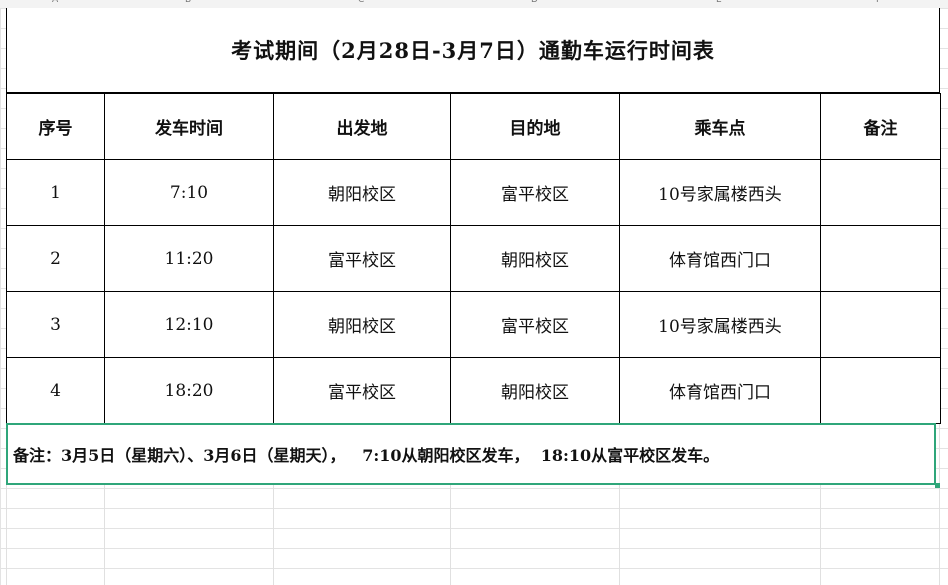  I want to click on column-letter-a: A, so click(55, 2).